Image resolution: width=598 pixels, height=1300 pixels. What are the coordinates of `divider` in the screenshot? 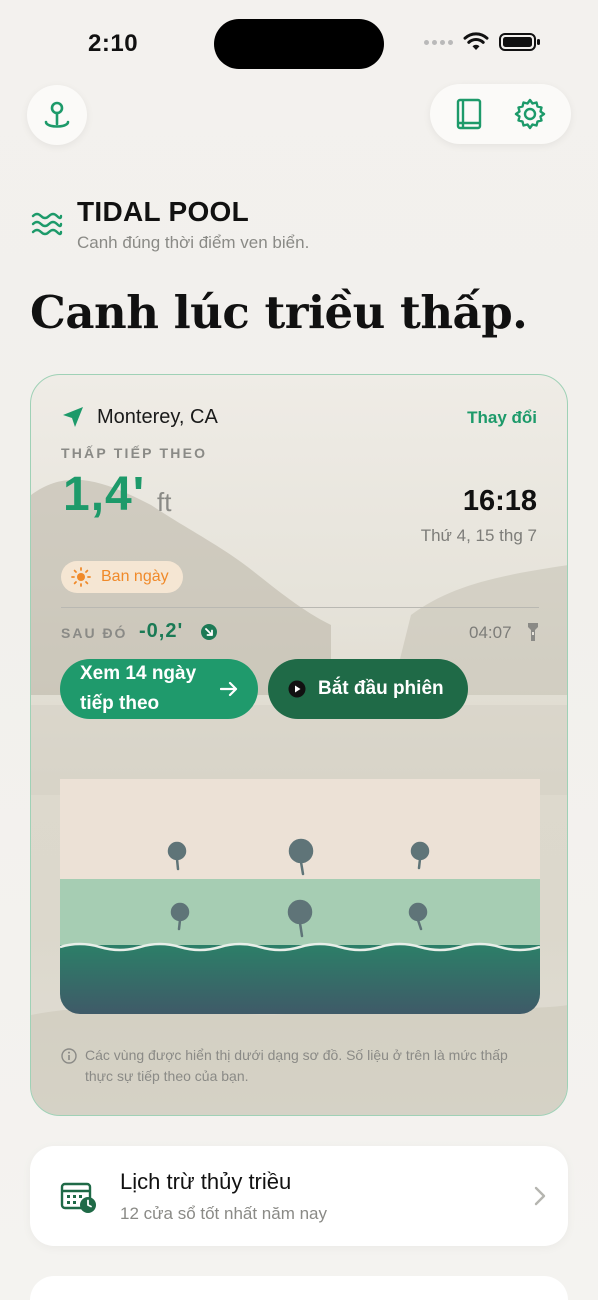 It's located at (300, 607).